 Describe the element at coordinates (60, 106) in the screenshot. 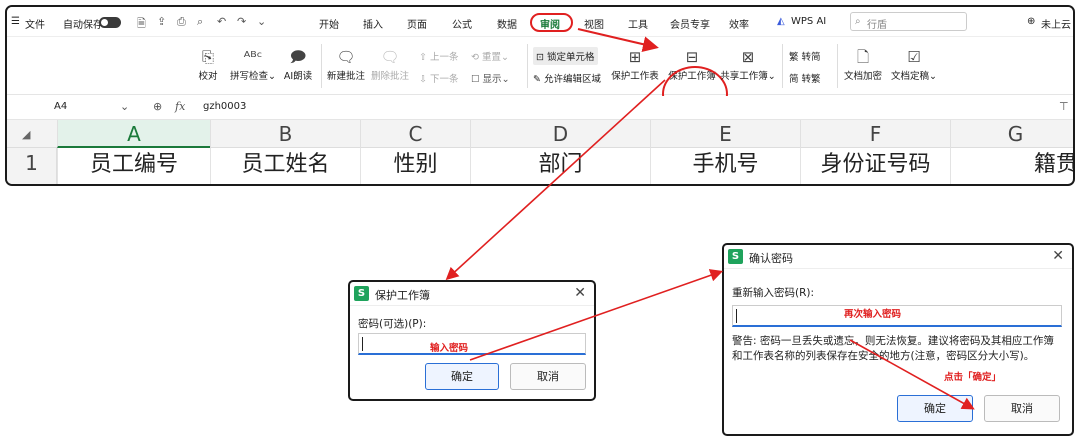

I see `name-box: A4` at that location.